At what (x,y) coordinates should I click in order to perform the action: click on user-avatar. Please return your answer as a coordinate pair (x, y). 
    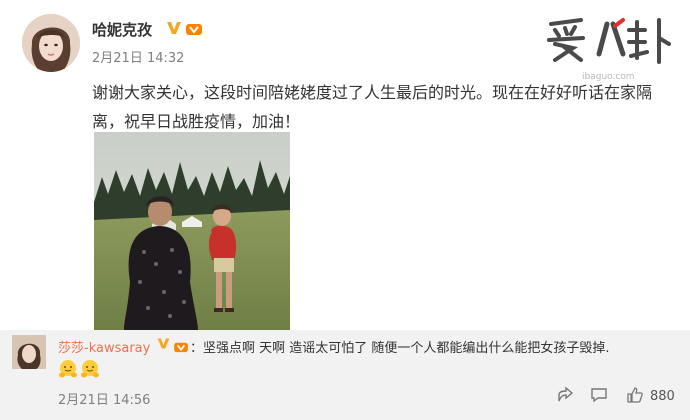
    Looking at the image, I should click on (51, 43).